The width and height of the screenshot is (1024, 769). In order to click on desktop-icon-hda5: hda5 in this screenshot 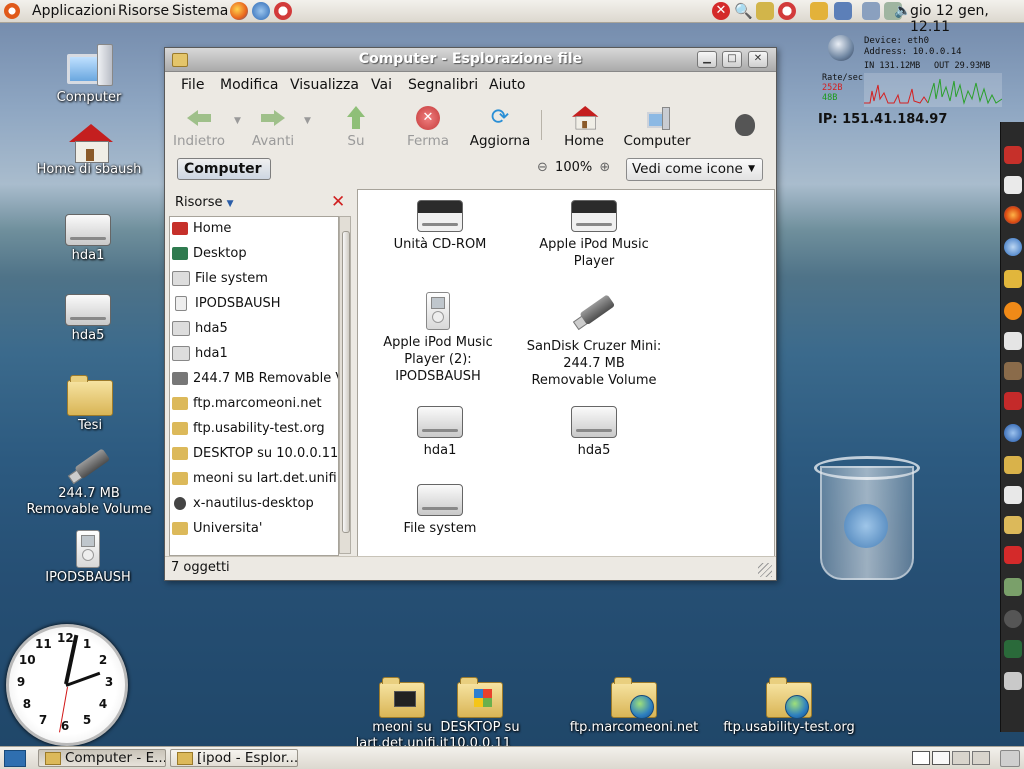, I will do `click(88, 319)`.